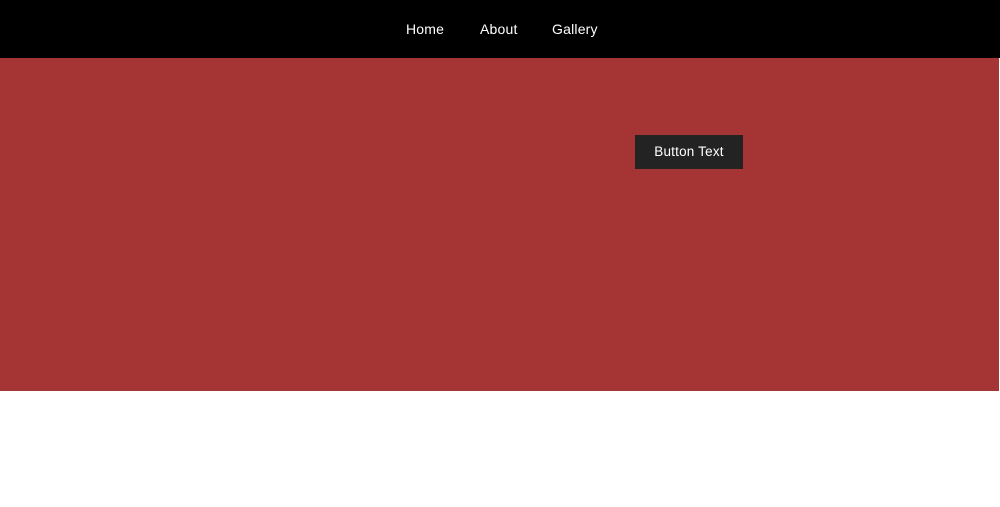  I want to click on nav-link-about: About, so click(499, 29).